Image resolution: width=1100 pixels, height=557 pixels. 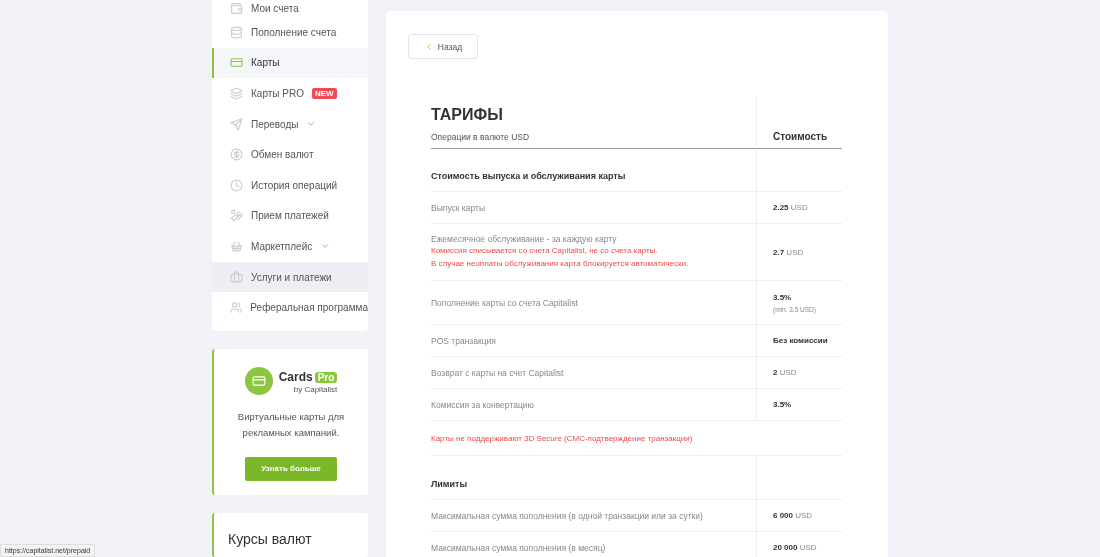 I want to click on card-logo-icon, so click(x=258, y=380).